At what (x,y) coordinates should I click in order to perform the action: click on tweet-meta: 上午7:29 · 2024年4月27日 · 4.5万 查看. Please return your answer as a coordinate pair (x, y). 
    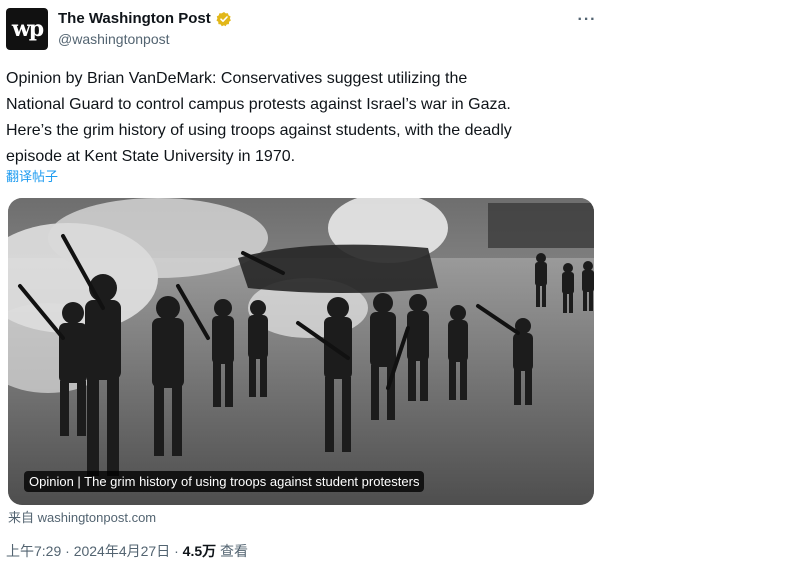
    Looking at the image, I should click on (127, 551).